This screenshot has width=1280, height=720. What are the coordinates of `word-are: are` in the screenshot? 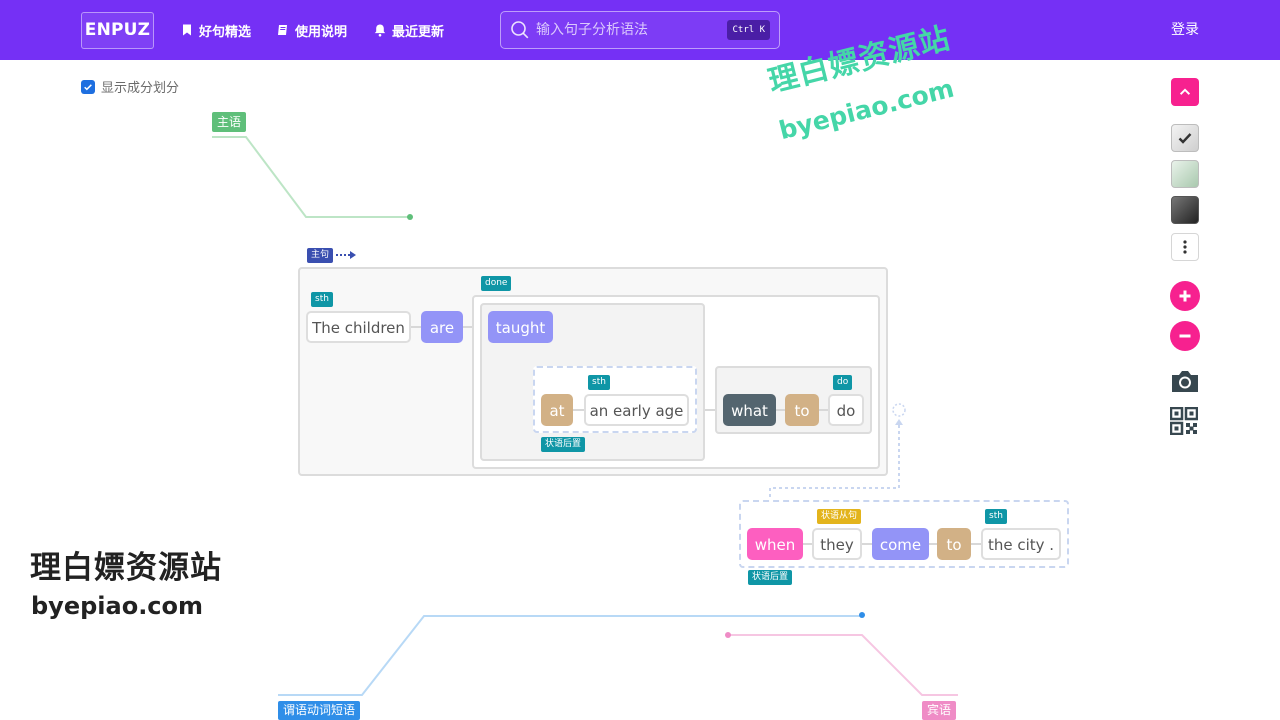 It's located at (442, 327).